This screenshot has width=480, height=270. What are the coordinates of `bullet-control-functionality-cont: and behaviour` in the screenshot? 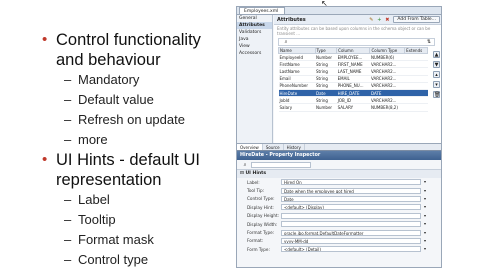 It's located at (108, 60).